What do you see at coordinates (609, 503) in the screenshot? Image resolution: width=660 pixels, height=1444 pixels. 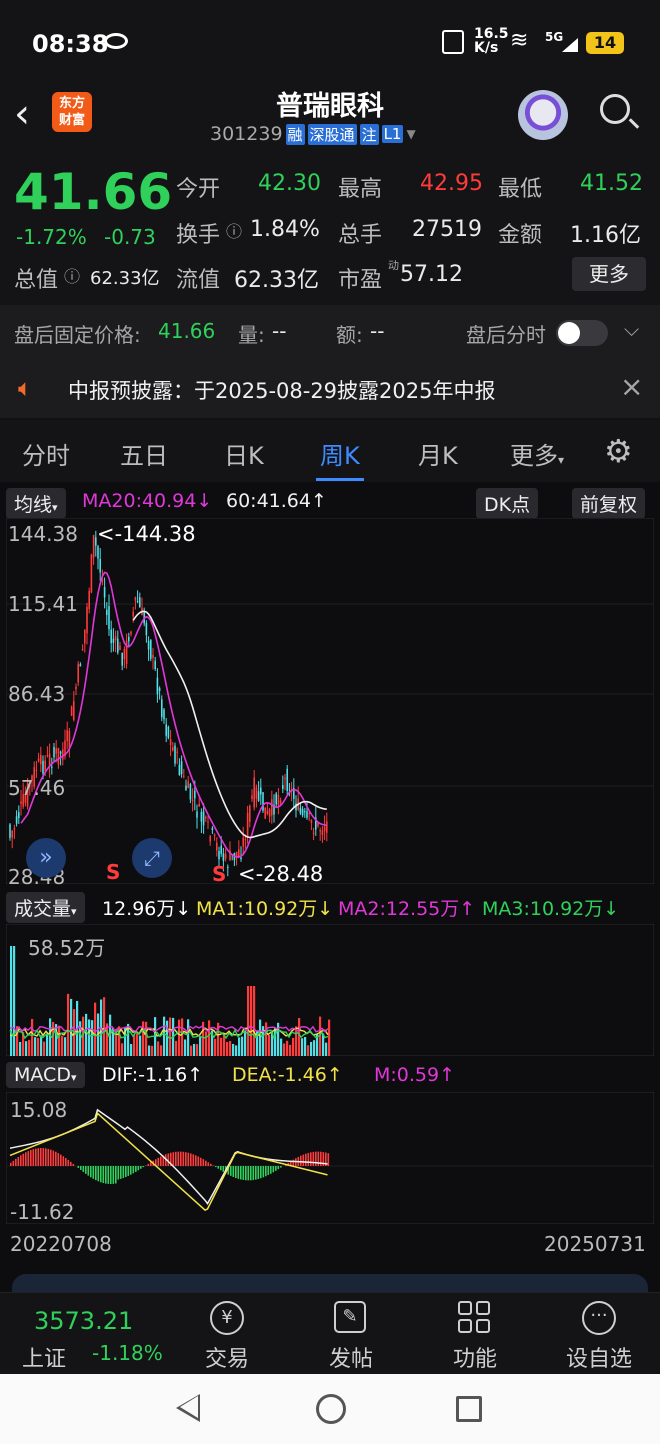 I see `adjust-button: 前复权` at bounding box center [609, 503].